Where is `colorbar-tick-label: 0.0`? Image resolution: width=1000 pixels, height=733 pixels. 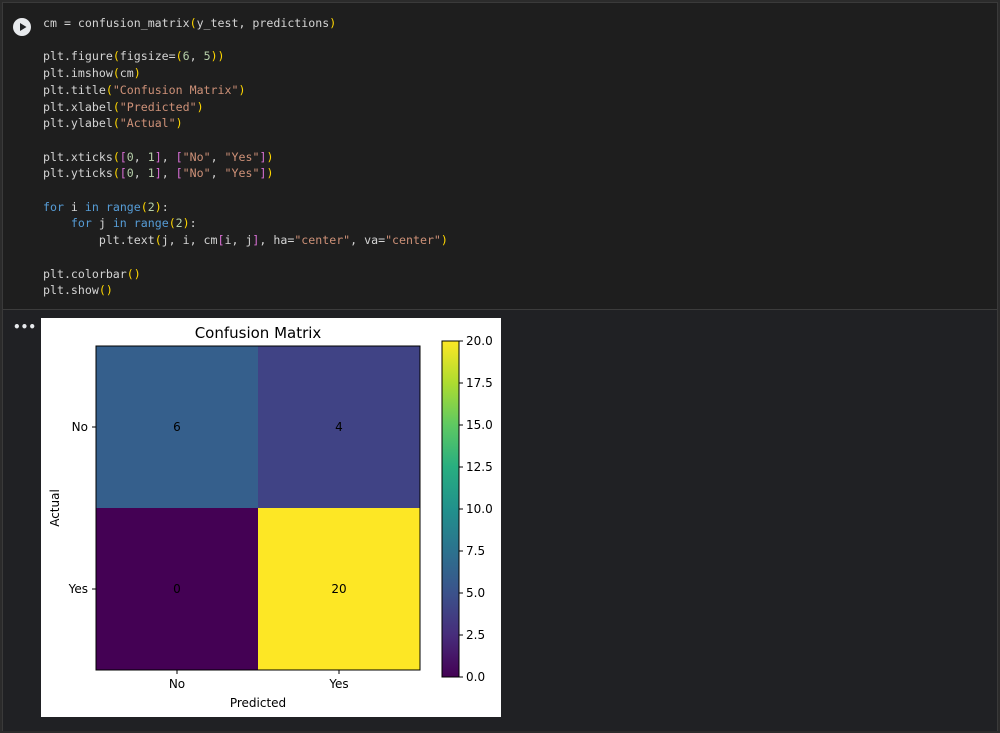
colorbar-tick-label: 0.0 is located at coordinates (475, 677).